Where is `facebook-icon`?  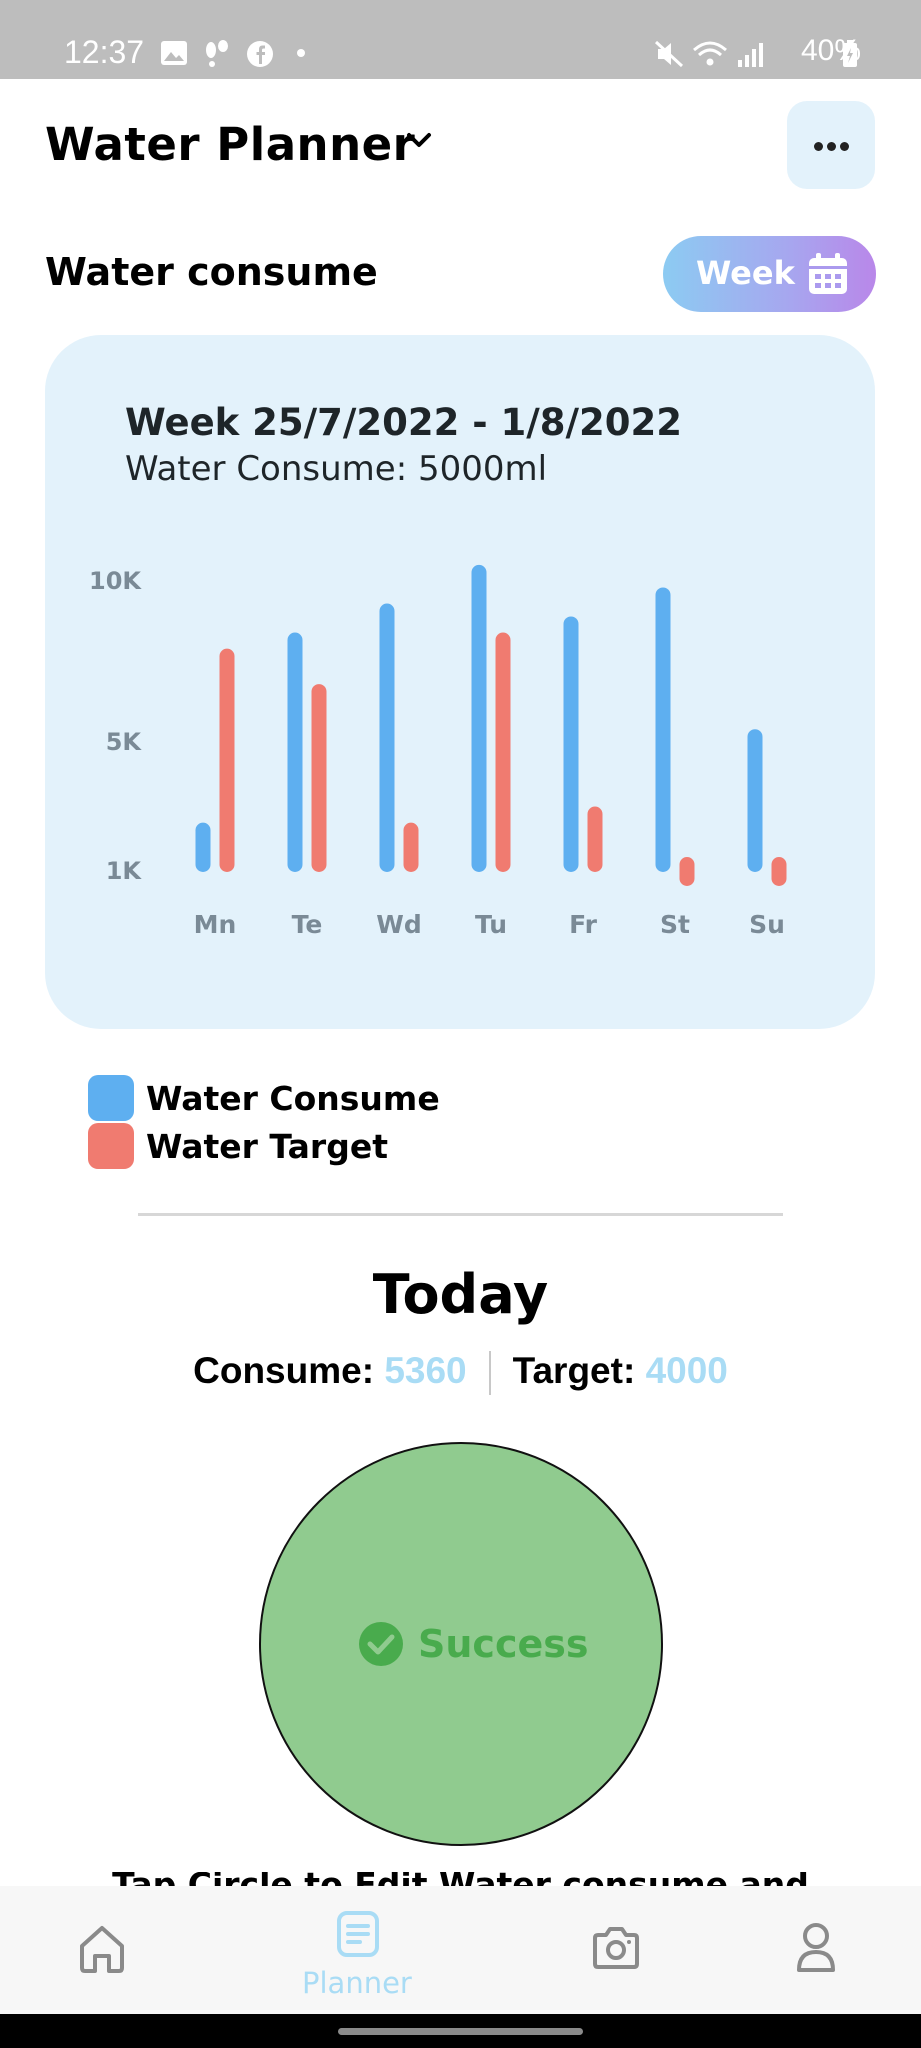 facebook-icon is located at coordinates (260, 54).